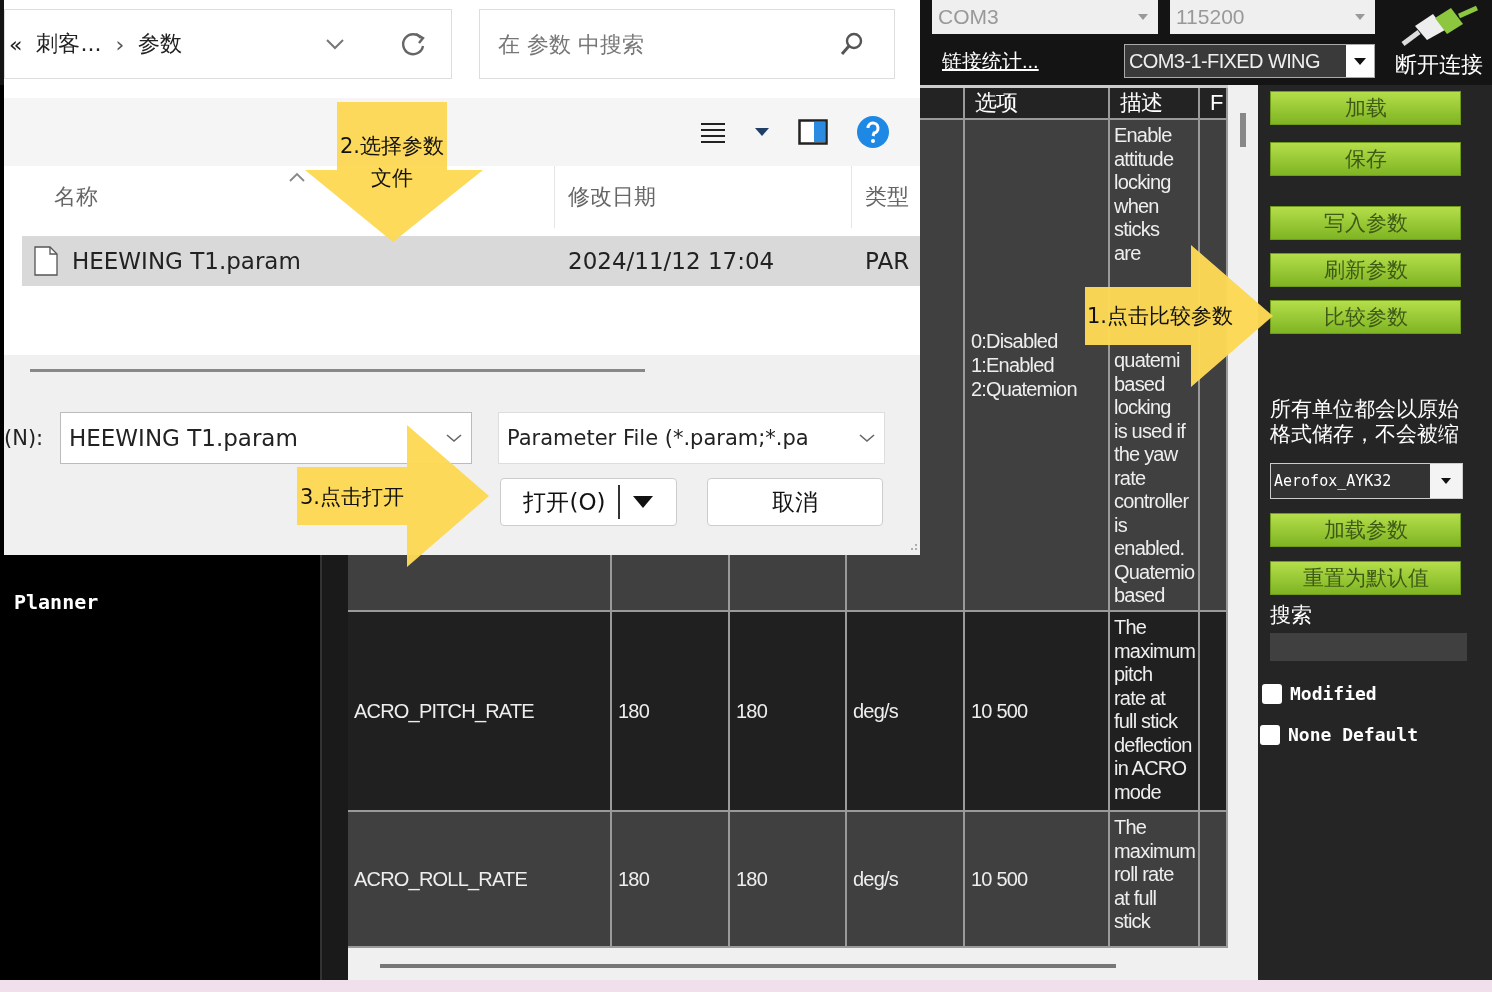 The height and width of the screenshot is (992, 1492). I want to click on search-icon, so click(852, 44).